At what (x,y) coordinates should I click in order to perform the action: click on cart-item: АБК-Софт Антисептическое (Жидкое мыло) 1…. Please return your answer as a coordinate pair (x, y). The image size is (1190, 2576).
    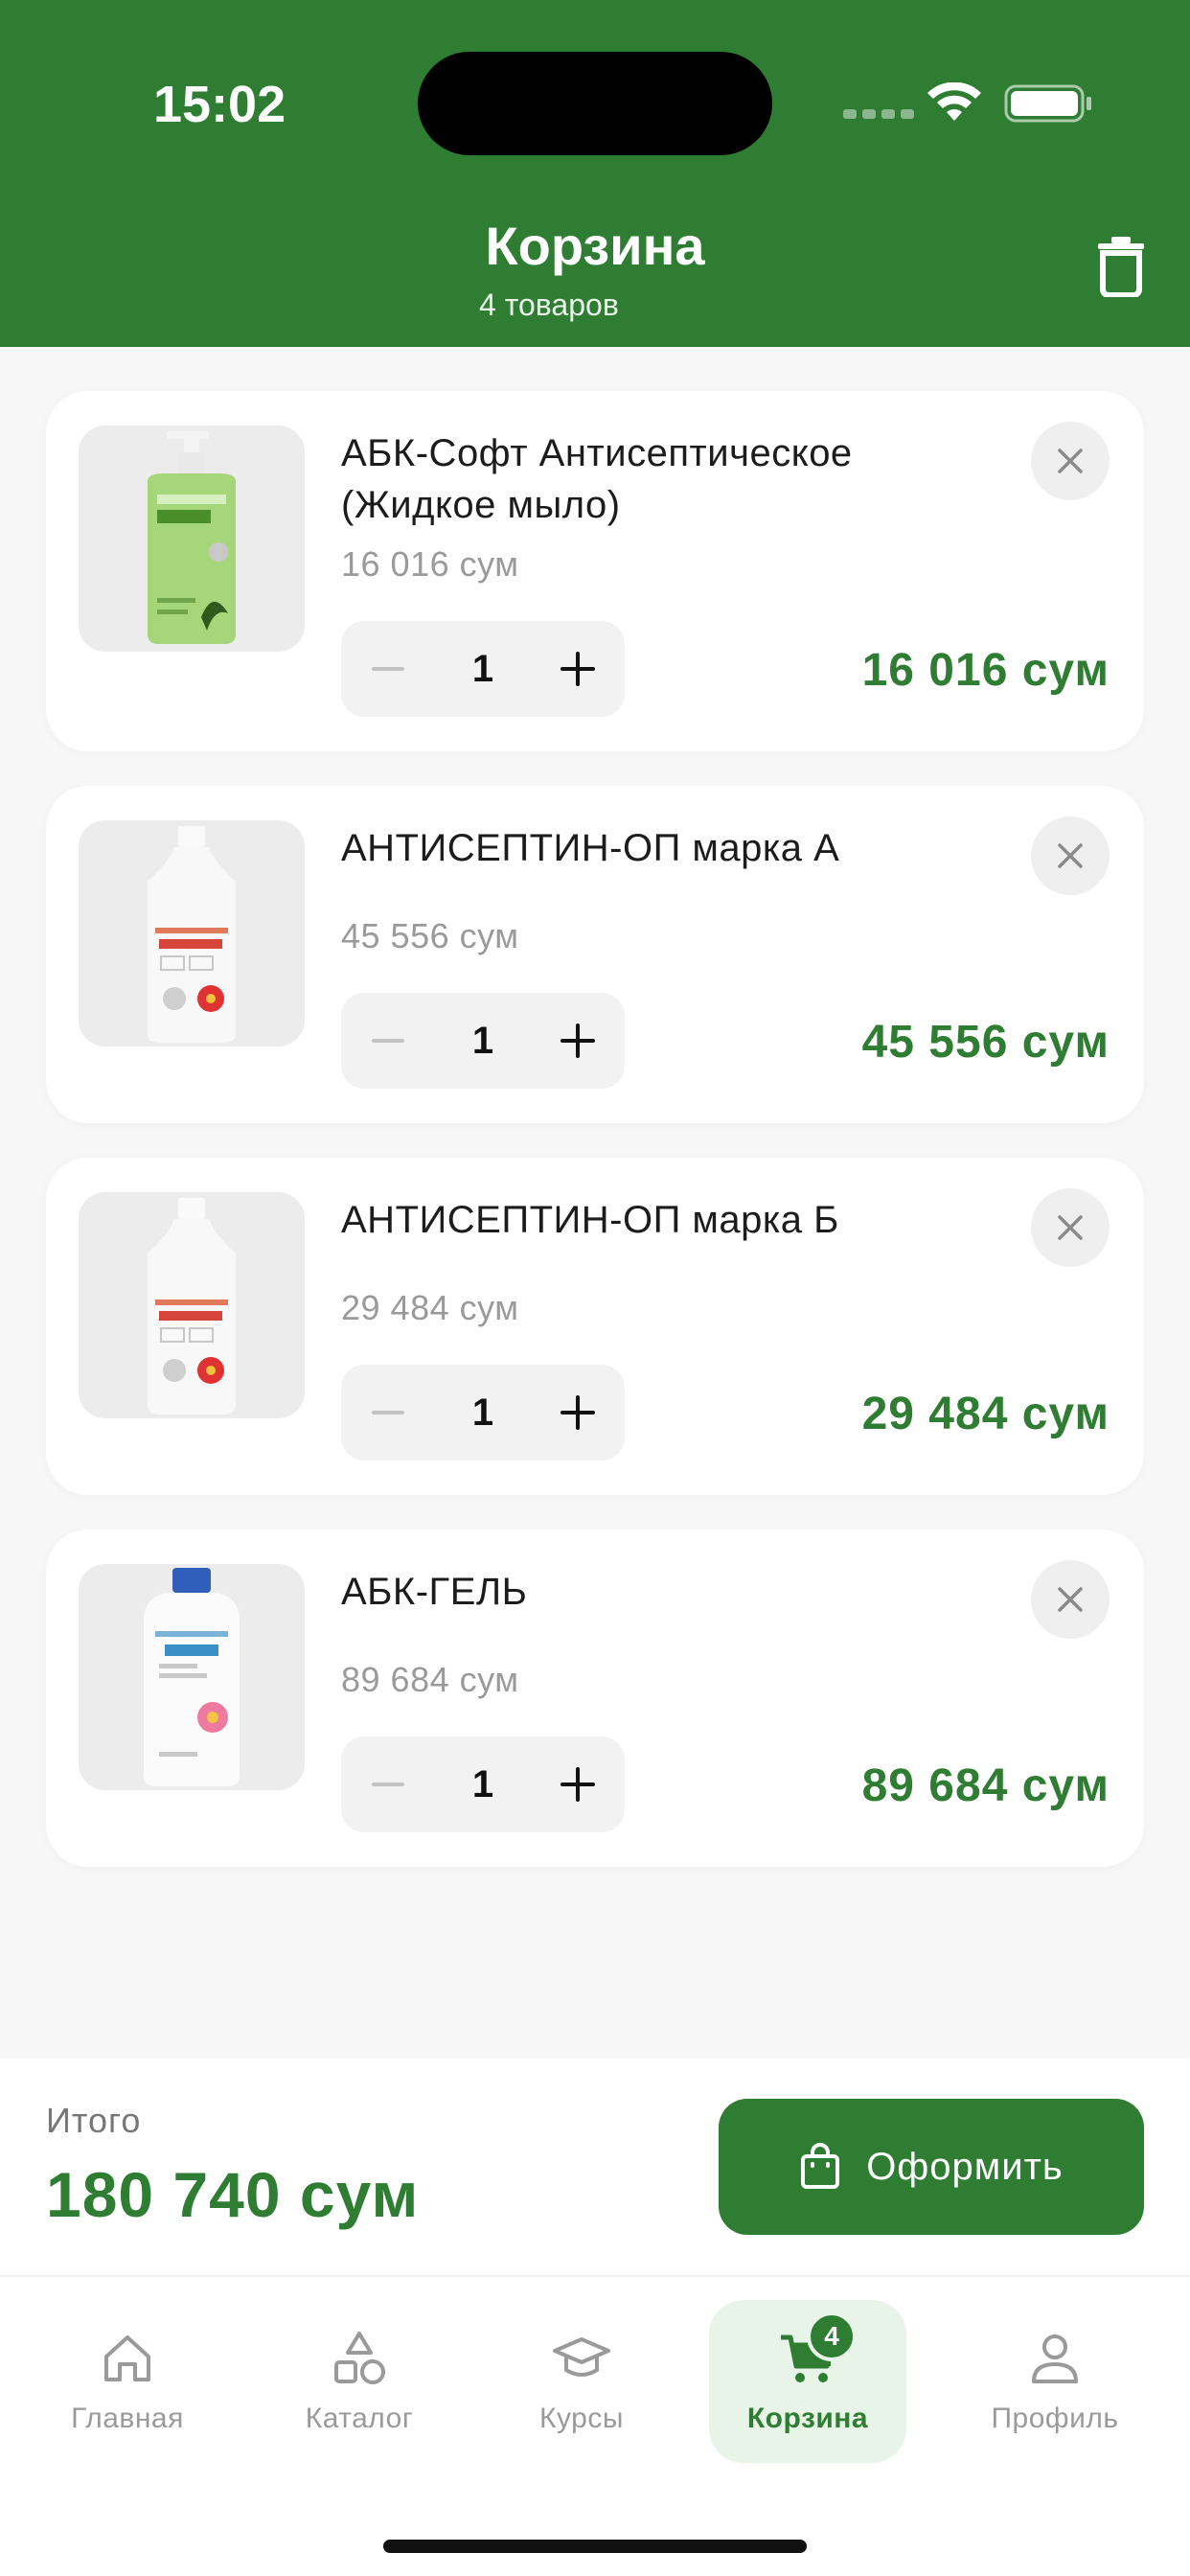
    Looking at the image, I should click on (595, 571).